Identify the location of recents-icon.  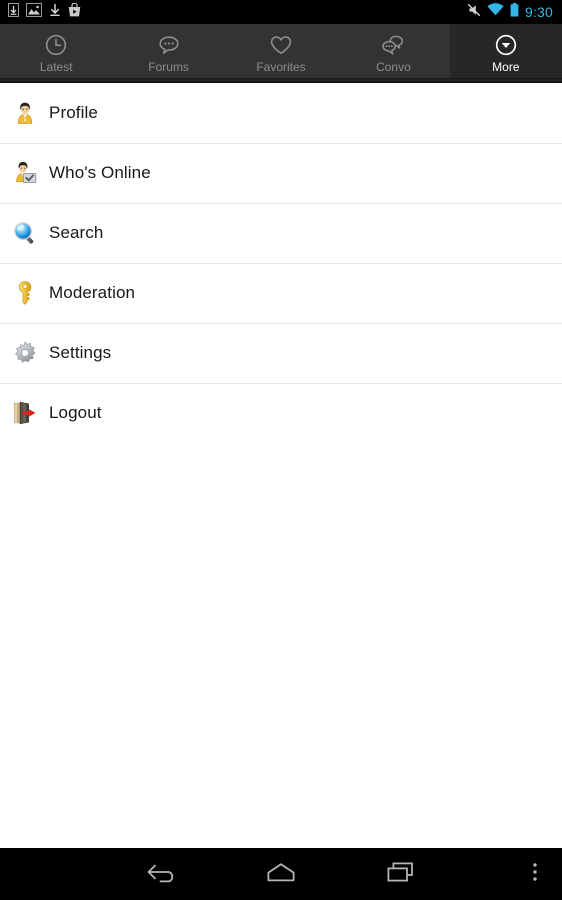
(401, 874).